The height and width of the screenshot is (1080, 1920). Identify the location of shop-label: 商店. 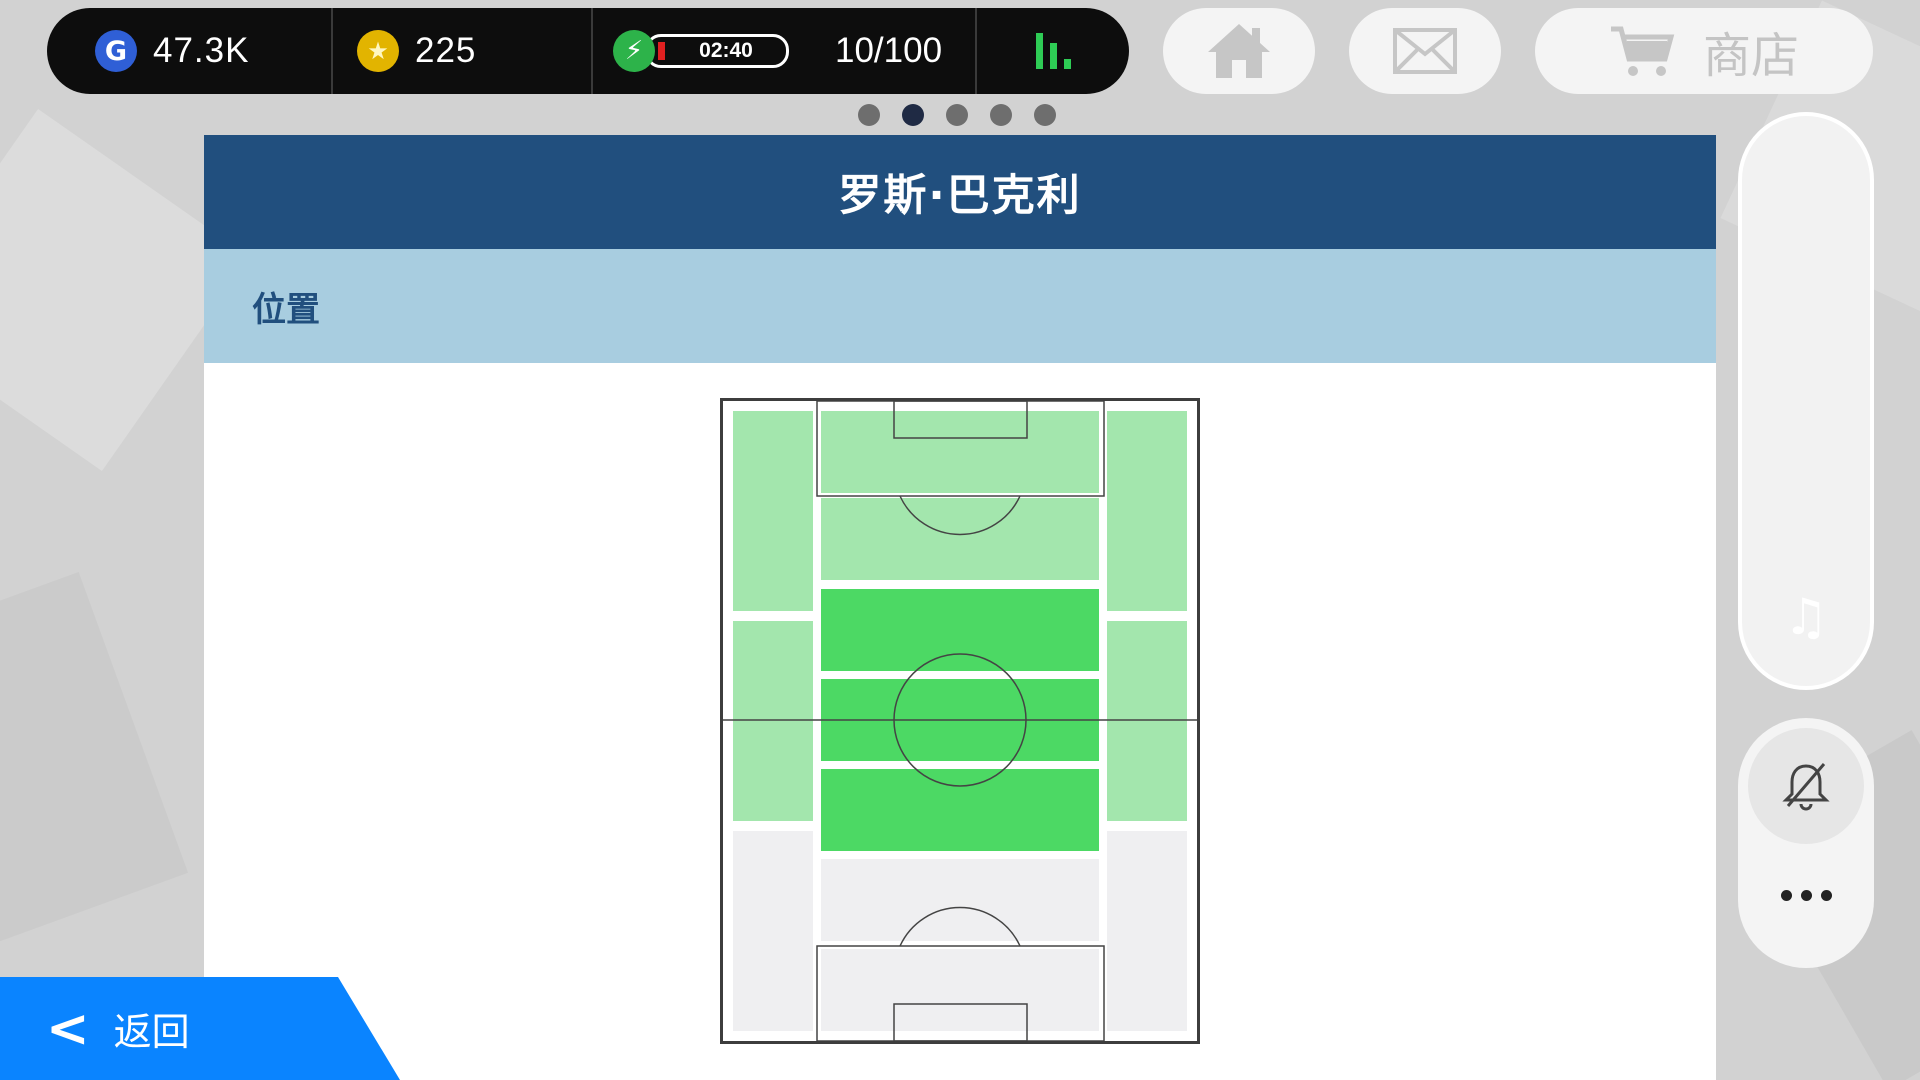
(1750, 56).